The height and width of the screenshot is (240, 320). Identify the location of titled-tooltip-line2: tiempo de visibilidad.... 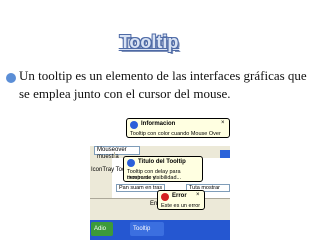
(154, 178).